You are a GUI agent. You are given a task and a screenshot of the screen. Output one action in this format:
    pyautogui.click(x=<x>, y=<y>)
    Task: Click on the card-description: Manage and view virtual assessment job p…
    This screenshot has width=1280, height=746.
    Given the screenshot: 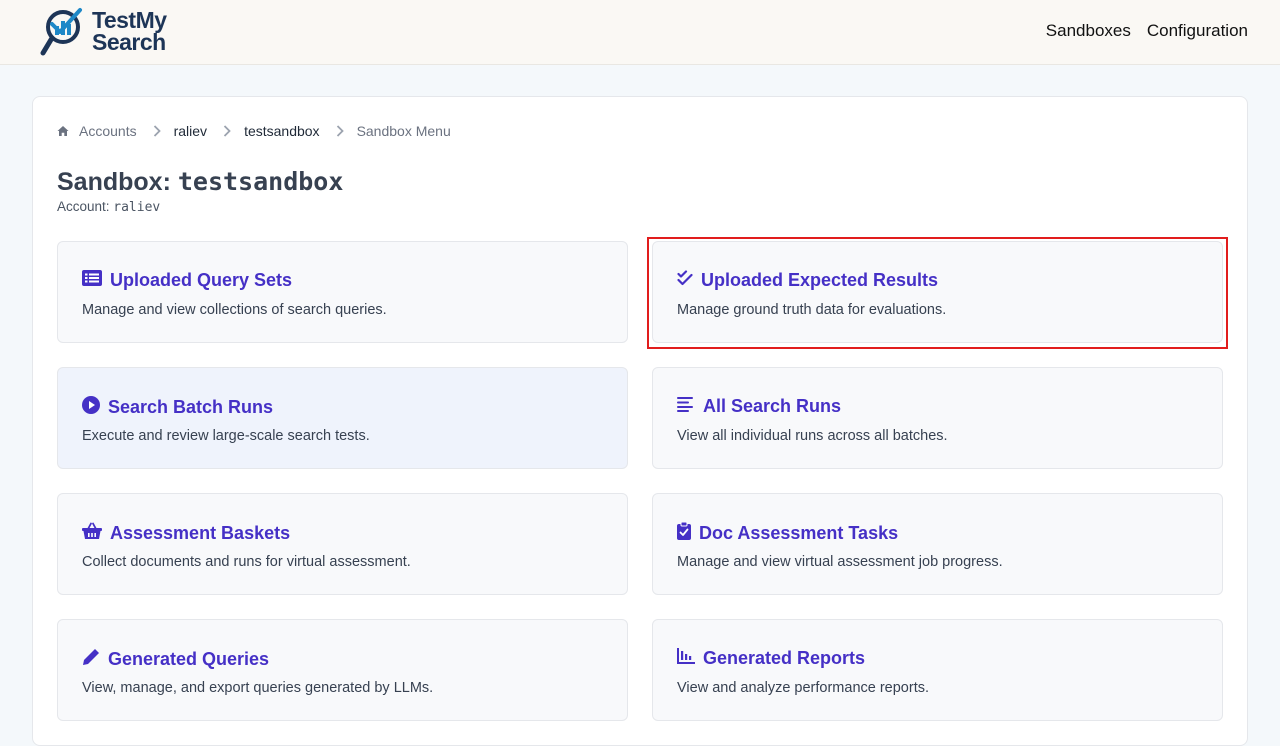 What is the action you would take?
    pyautogui.click(x=840, y=562)
    